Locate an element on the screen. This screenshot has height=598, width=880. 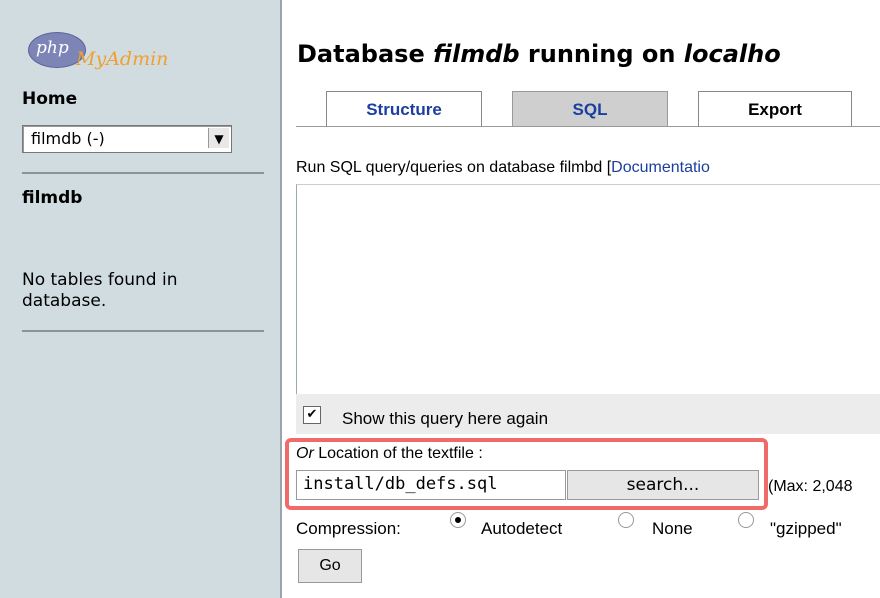
home-link: Home is located at coordinates (49, 99).